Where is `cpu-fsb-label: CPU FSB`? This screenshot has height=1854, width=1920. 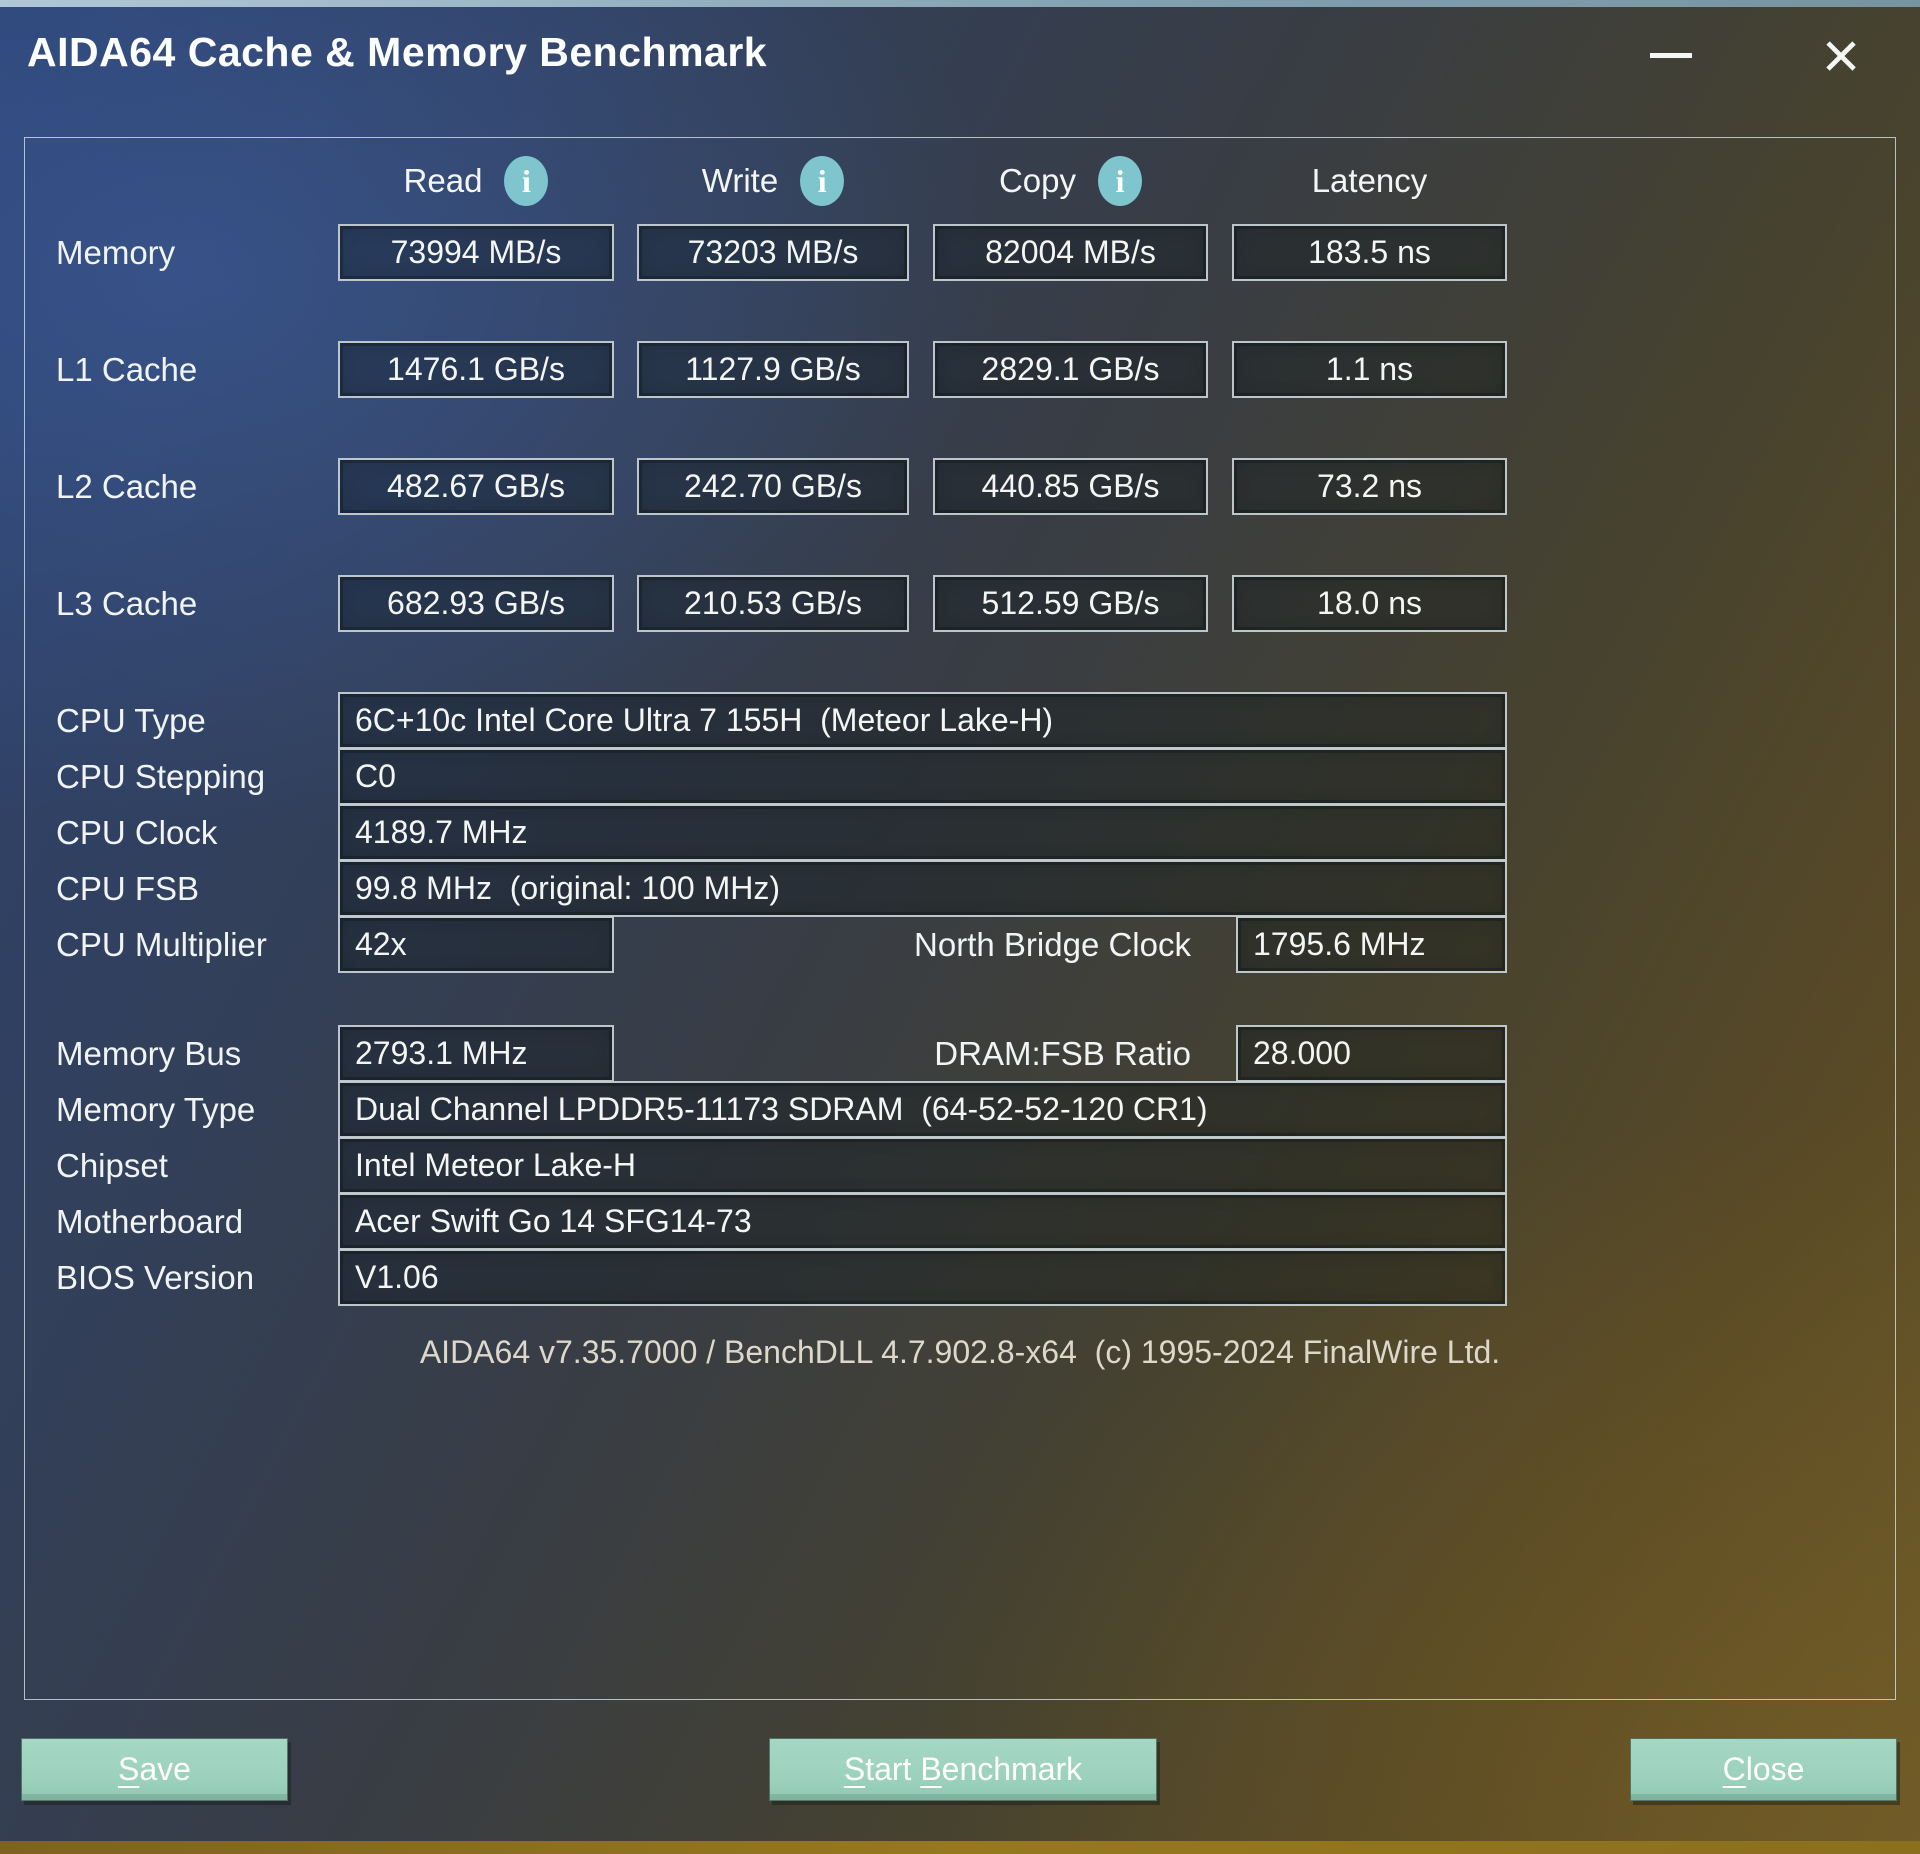
cpu-fsb-label: CPU FSB is located at coordinates (128, 888).